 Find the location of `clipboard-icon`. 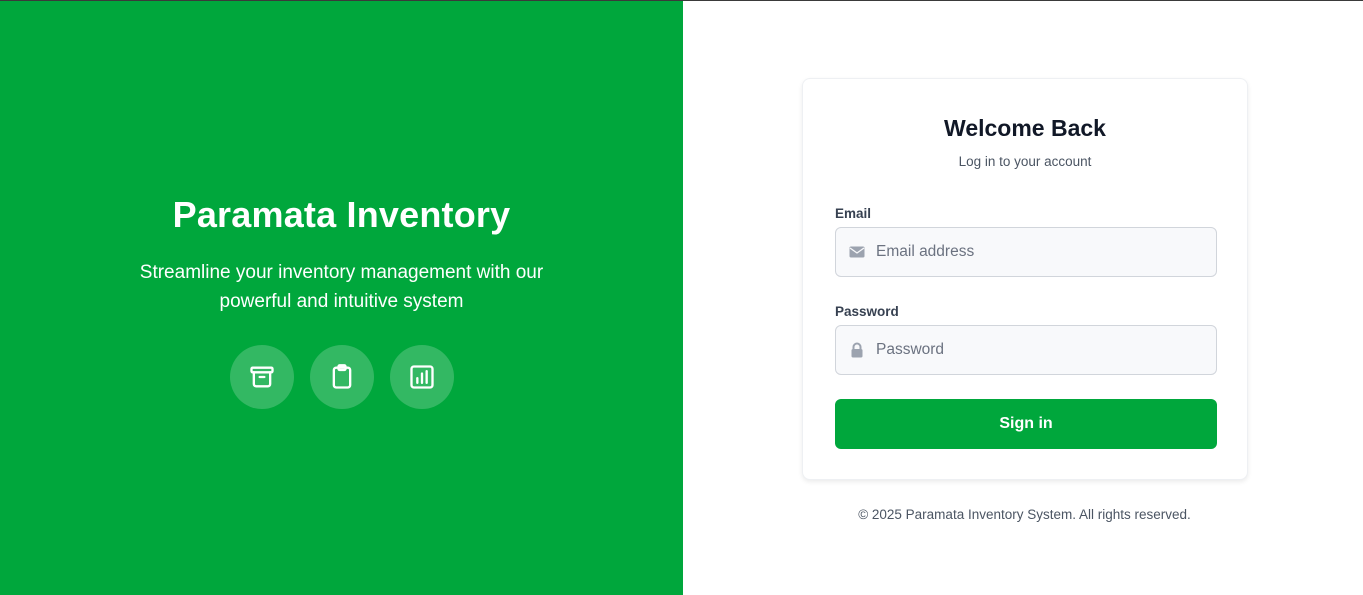

clipboard-icon is located at coordinates (342, 377).